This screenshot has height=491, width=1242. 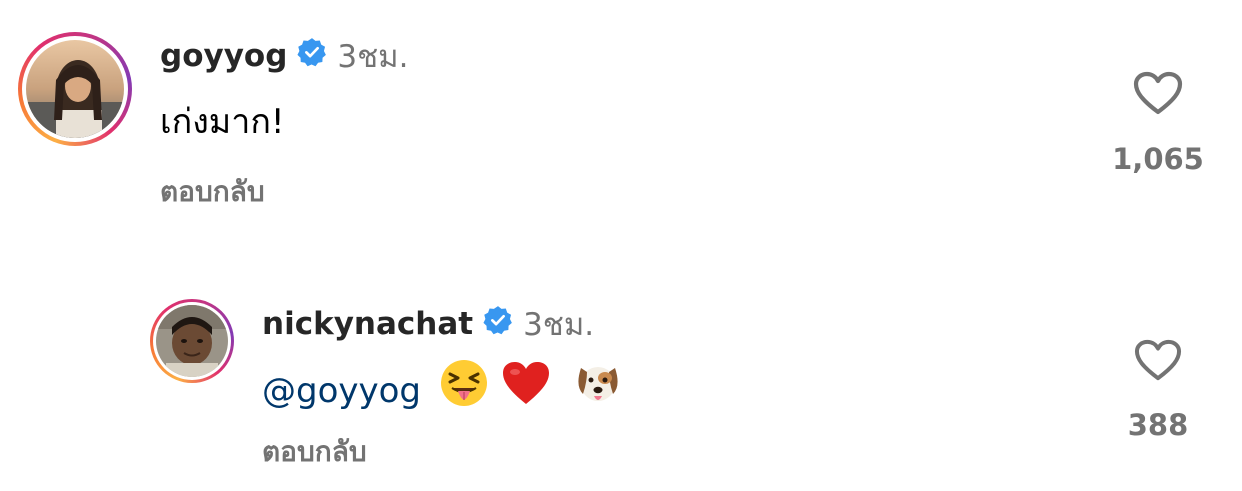 What do you see at coordinates (598, 390) in the screenshot?
I see `dog-face-icon` at bounding box center [598, 390].